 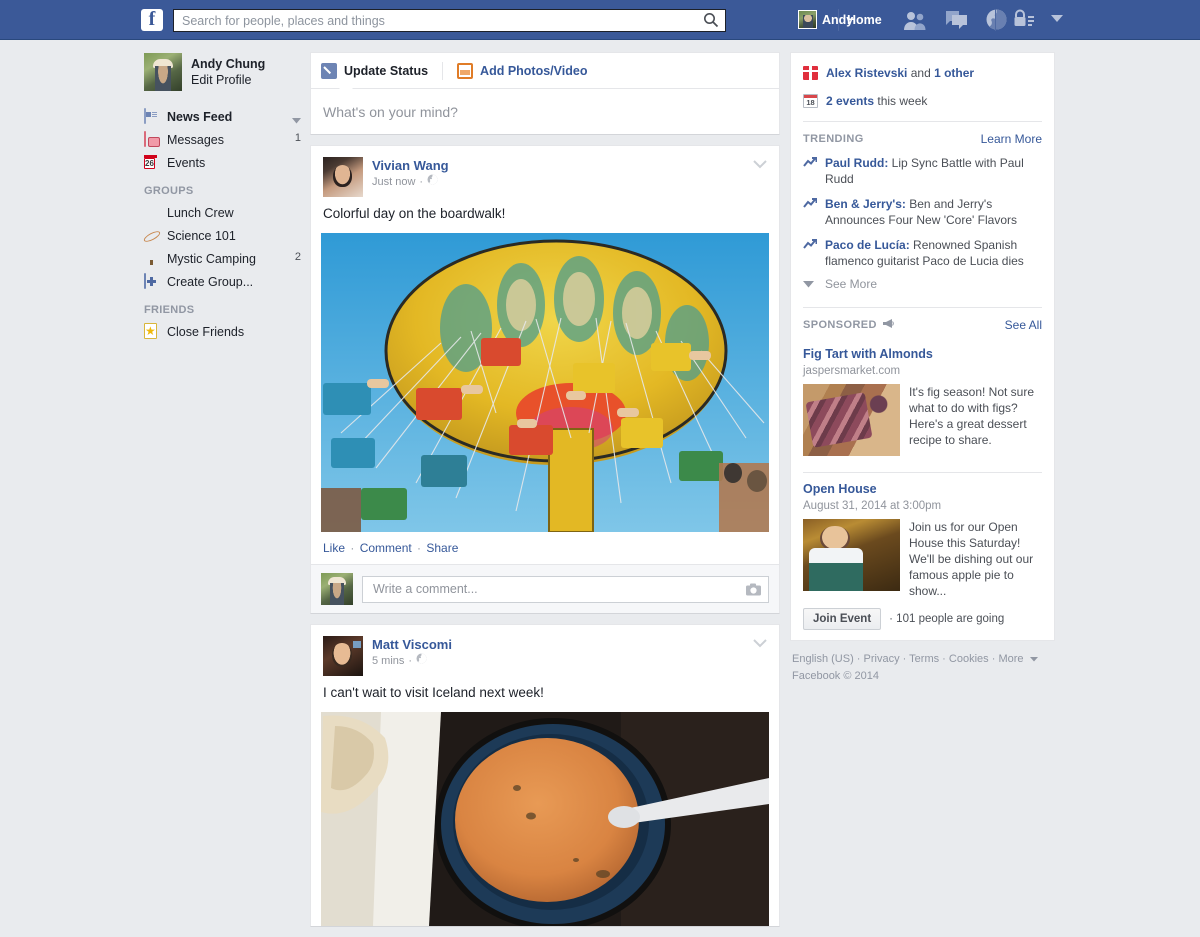 I want to click on sidebar-item-label: Messages, so click(x=195, y=139).